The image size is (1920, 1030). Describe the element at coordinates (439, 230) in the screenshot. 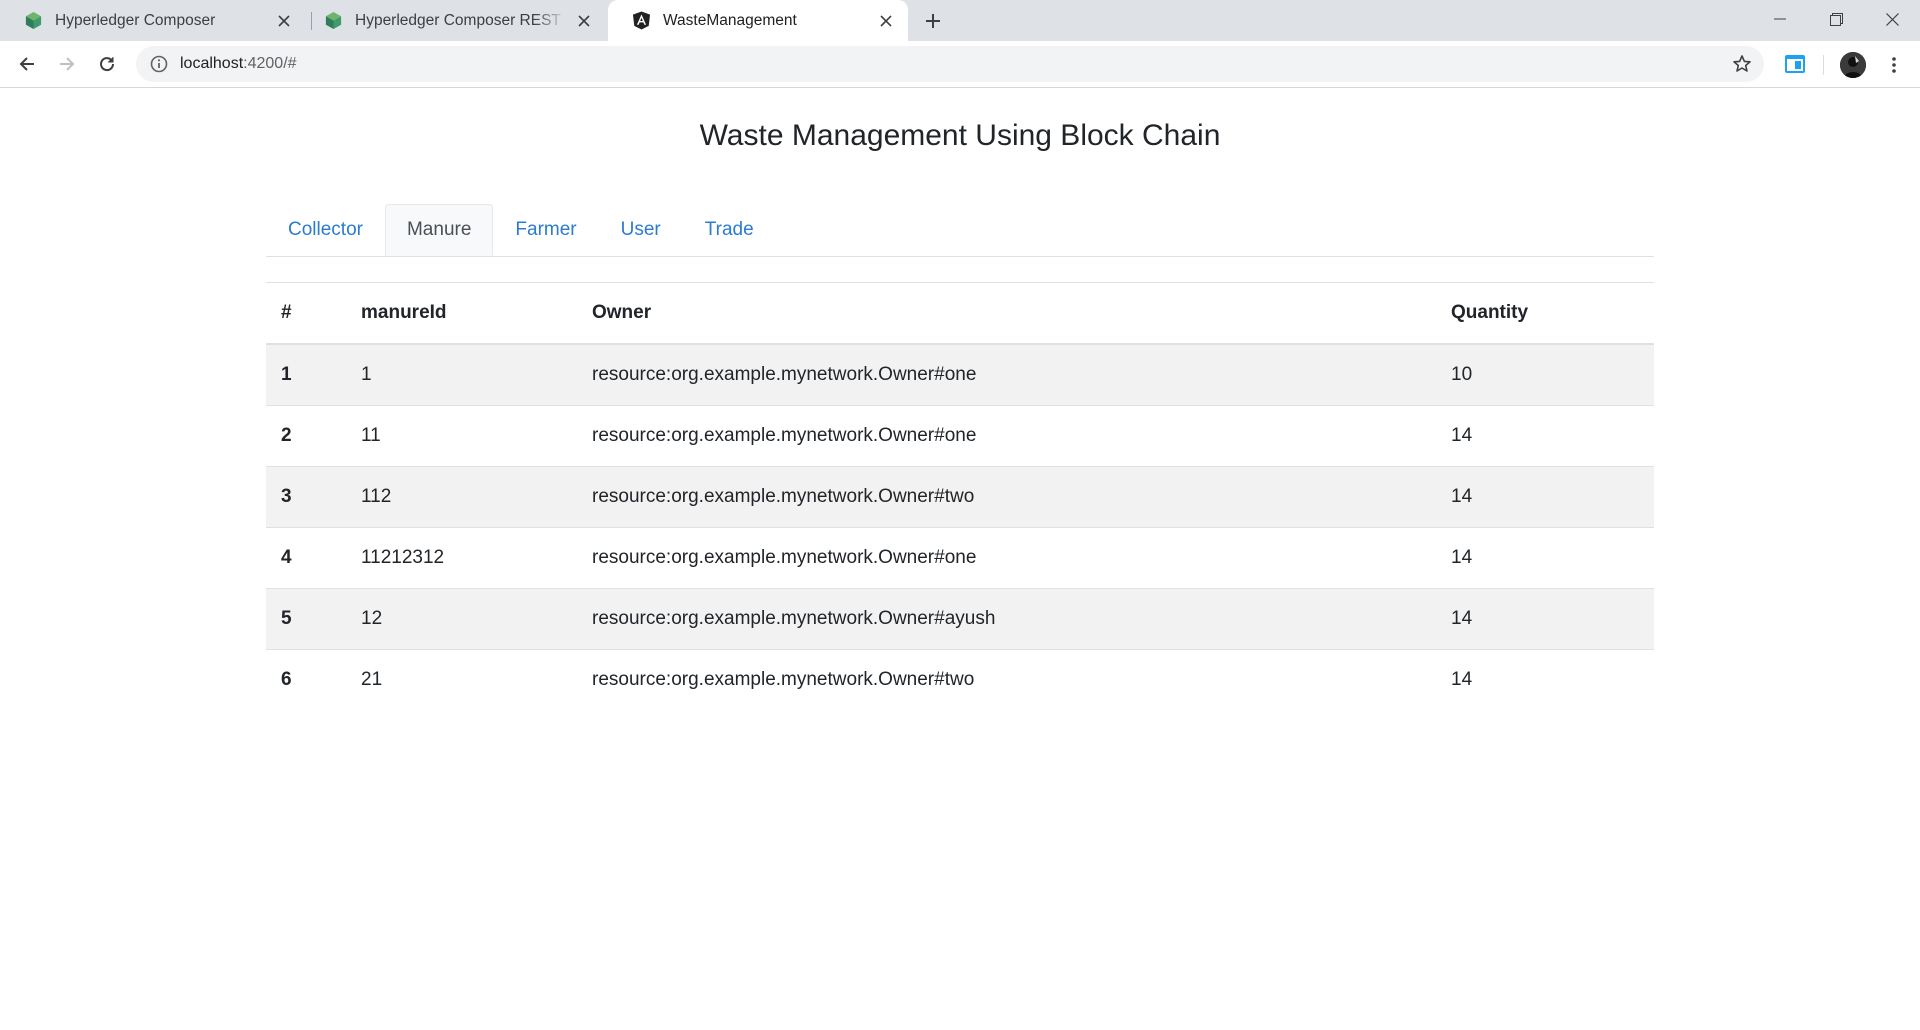

I see `tab-manure: Manure` at that location.